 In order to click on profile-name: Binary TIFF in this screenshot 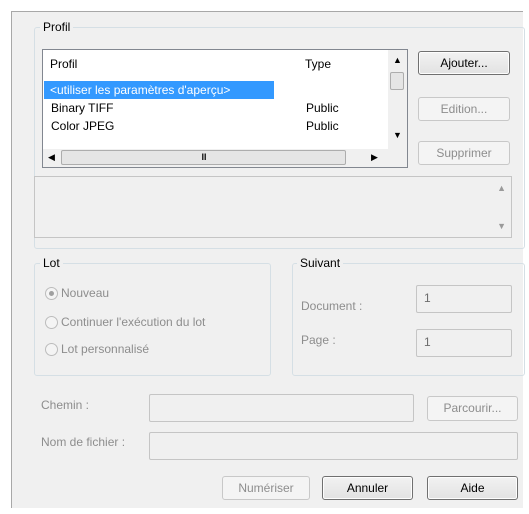, I will do `click(82, 108)`.